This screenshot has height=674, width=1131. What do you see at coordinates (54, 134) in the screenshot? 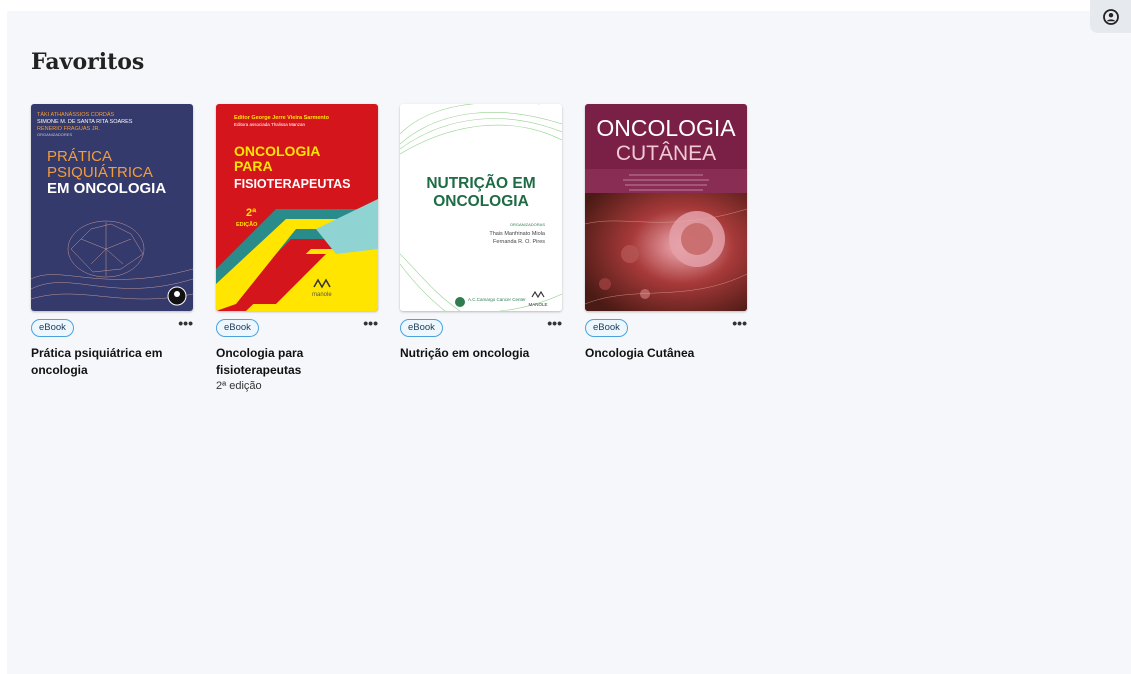
I see `cover-role: ORGANIZADORES` at bounding box center [54, 134].